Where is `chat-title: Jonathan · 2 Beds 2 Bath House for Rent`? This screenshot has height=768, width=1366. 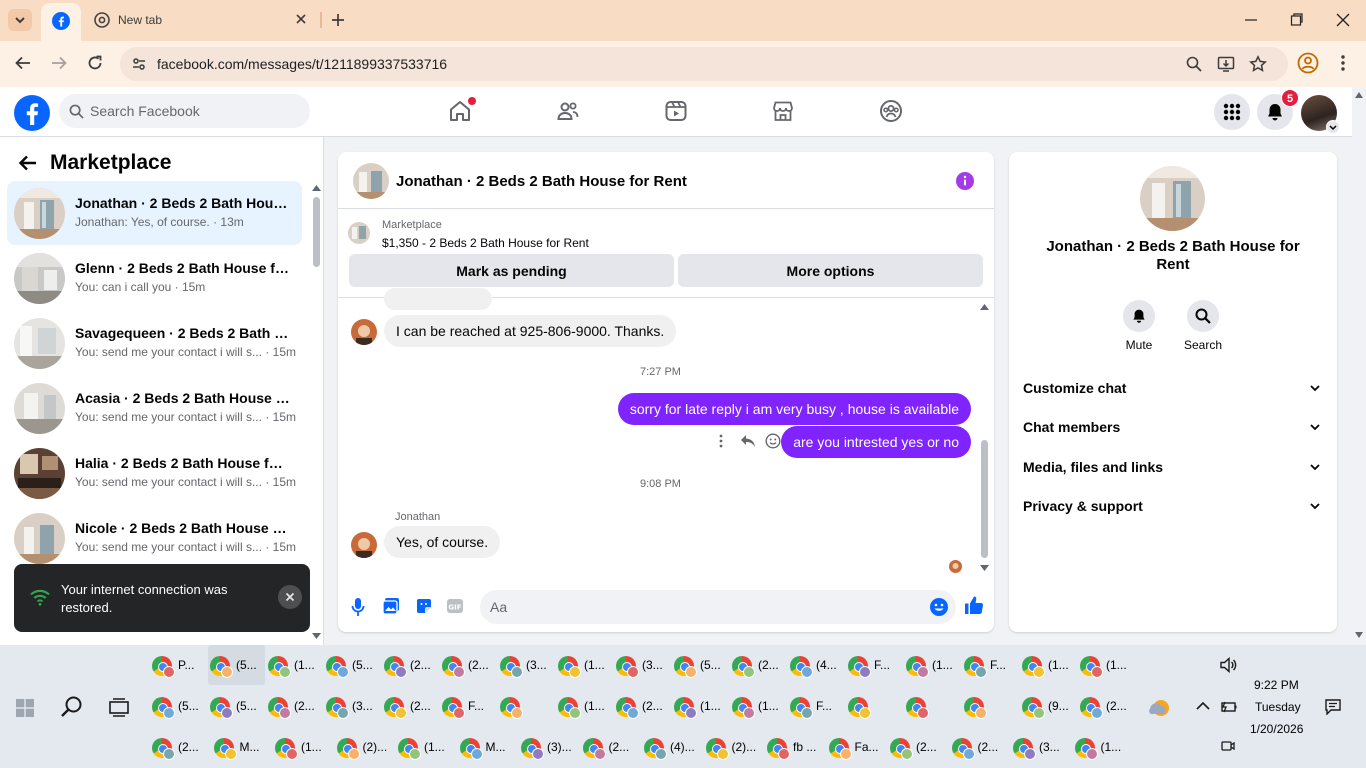 chat-title: Jonathan · 2 Beds 2 Bath House for Rent is located at coordinates (541, 181).